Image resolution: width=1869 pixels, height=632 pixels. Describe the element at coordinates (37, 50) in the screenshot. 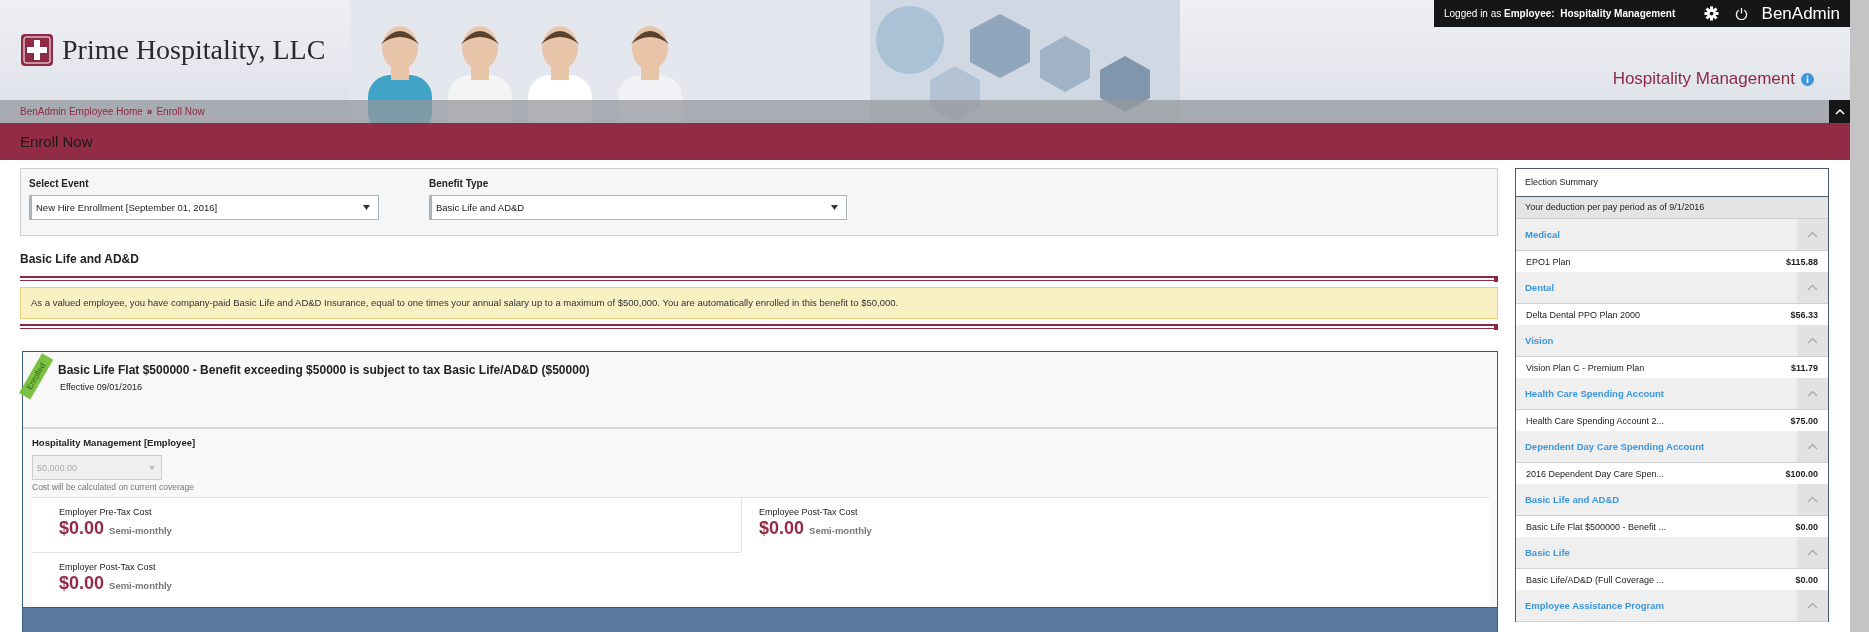

I see `logo-icon` at that location.